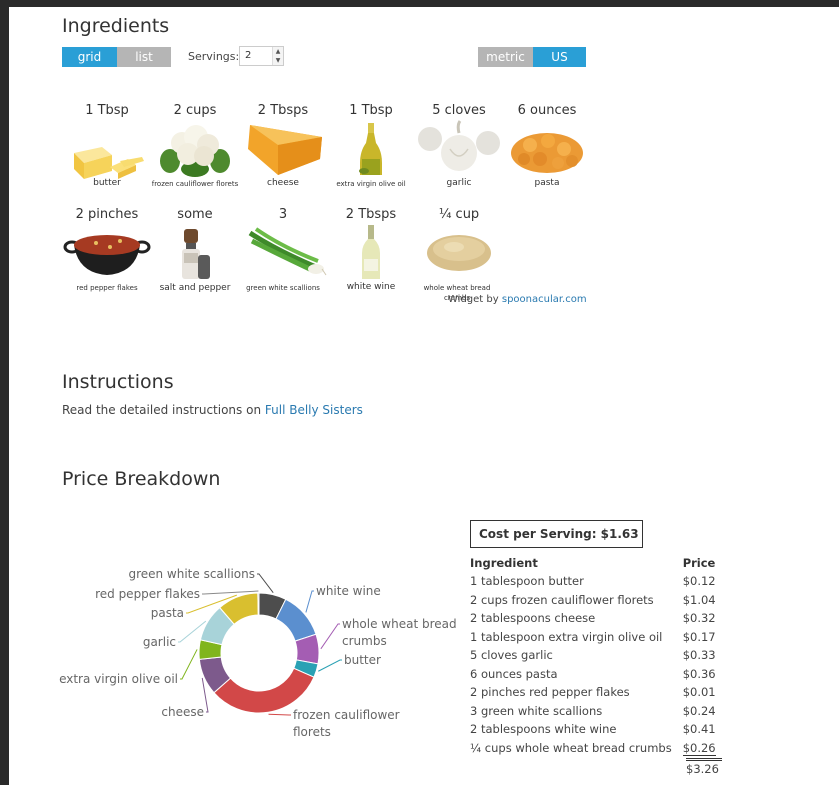  Describe the element at coordinates (371, 184) in the screenshot. I see `ingredient-name: extra virgin olive oil` at that location.